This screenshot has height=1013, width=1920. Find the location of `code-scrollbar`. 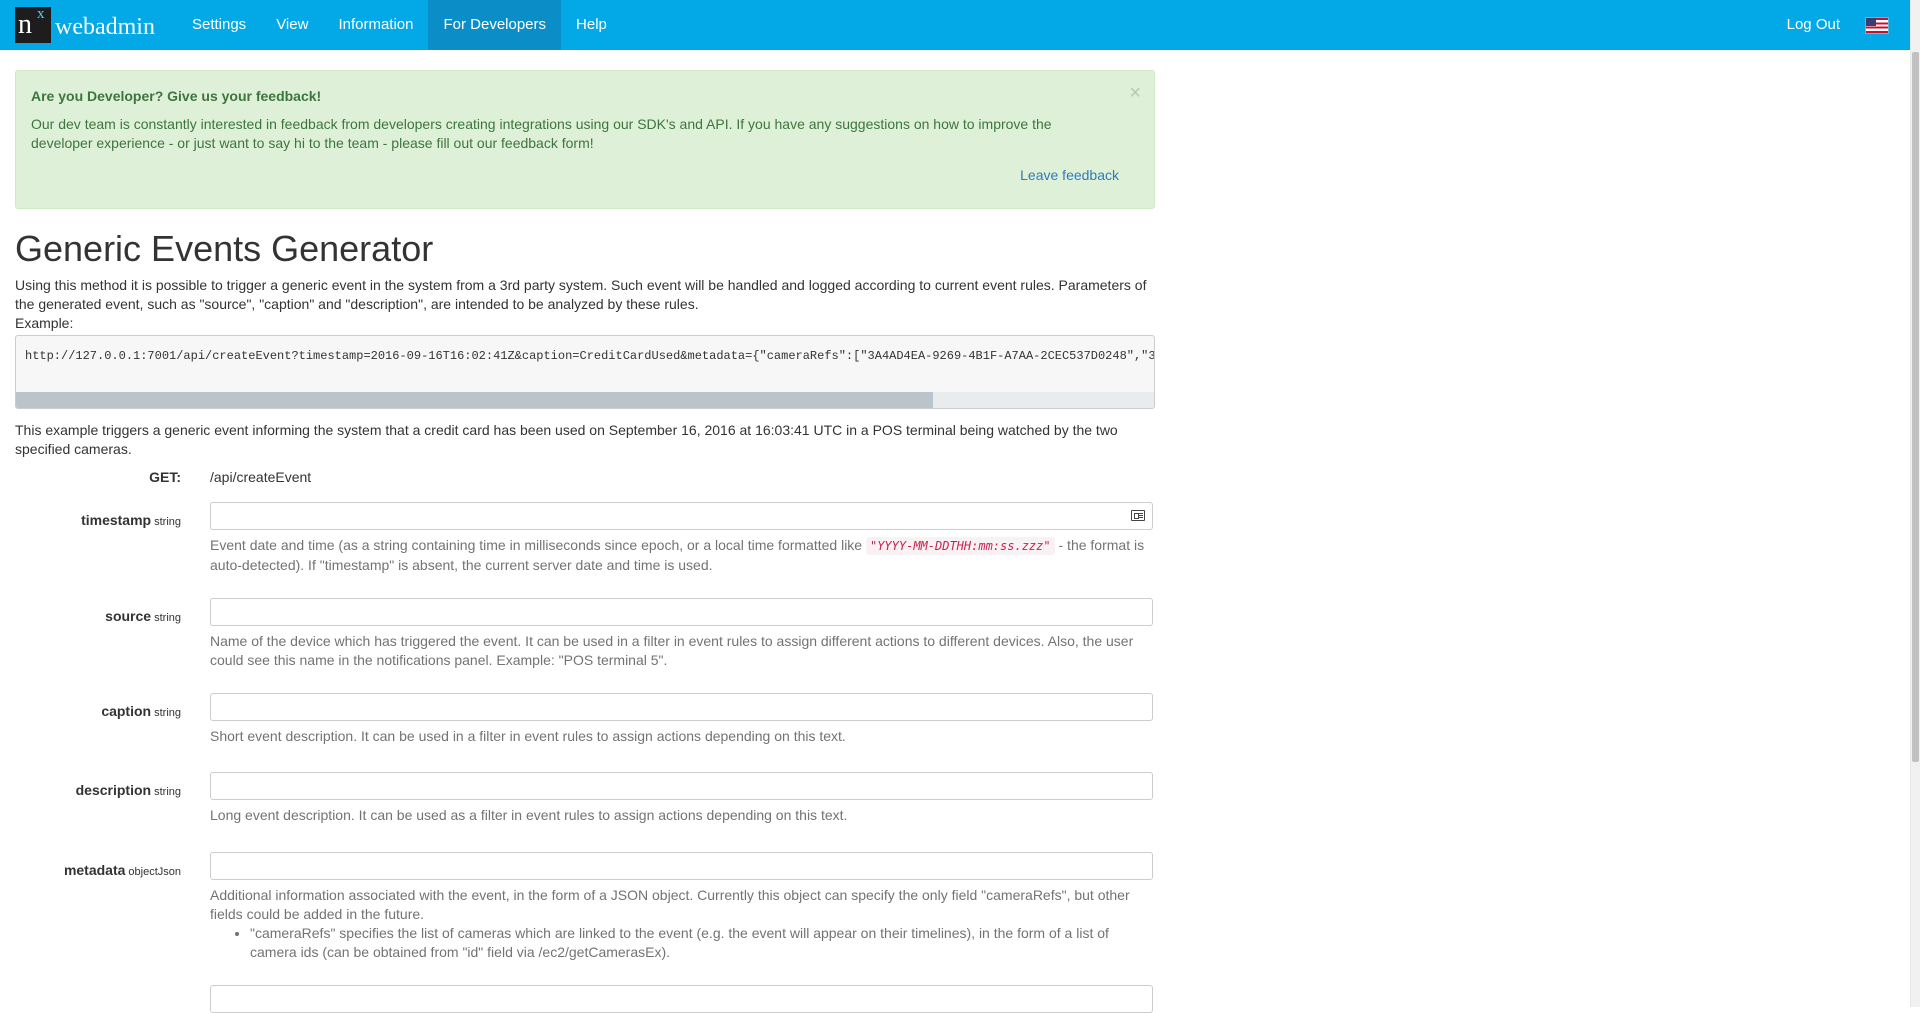

code-scrollbar is located at coordinates (585, 400).